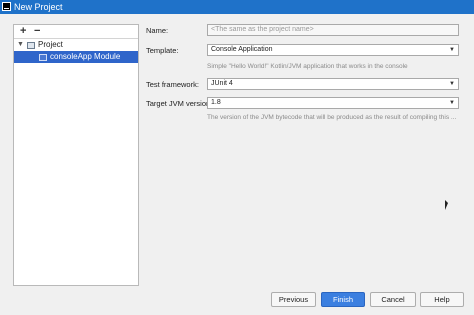 This screenshot has height=315, width=474. What do you see at coordinates (237, 7) in the screenshot?
I see `window-titlebar: New Project` at bounding box center [237, 7].